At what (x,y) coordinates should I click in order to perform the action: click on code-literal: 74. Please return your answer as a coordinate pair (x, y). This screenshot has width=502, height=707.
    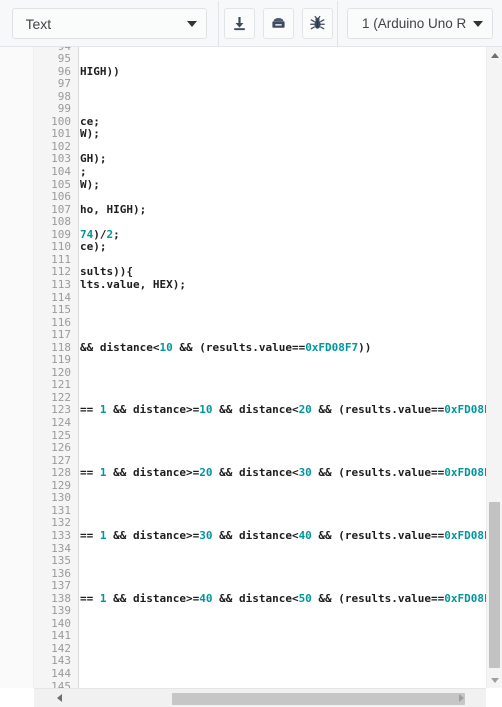
    Looking at the image, I should click on (87, 234).